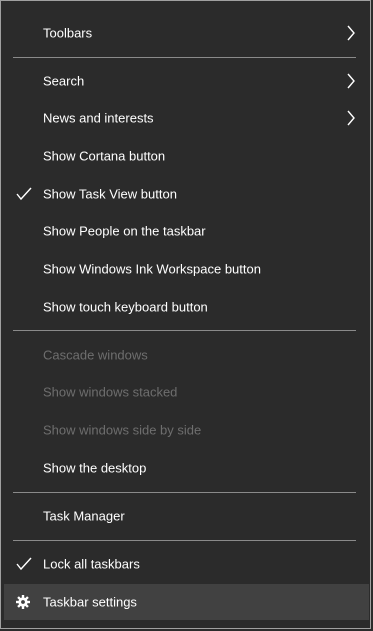 The width and height of the screenshot is (373, 631). Describe the element at coordinates (186, 392) in the screenshot. I see `menu-item-show-windows-stacked: Show windows stacked` at that location.